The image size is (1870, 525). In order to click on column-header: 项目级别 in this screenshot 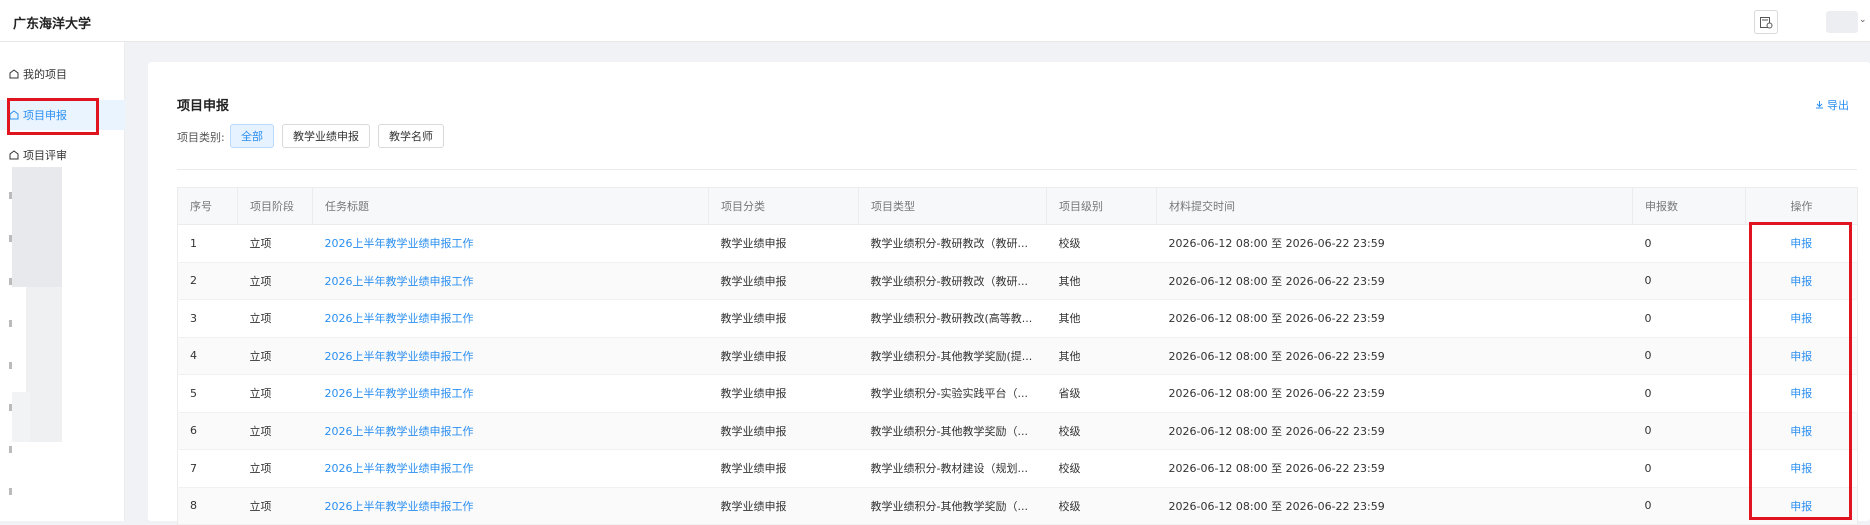, I will do `click(1101, 206)`.